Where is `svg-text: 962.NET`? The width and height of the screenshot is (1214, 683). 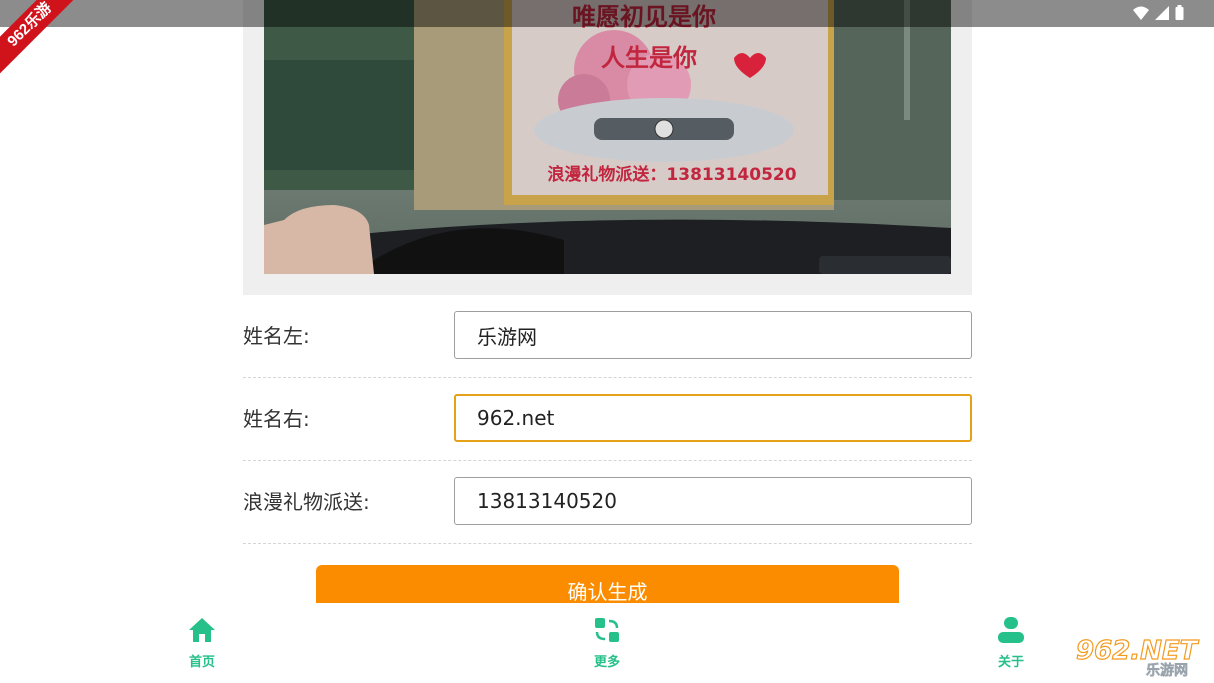 svg-text: 962.NET is located at coordinates (1138, 651).